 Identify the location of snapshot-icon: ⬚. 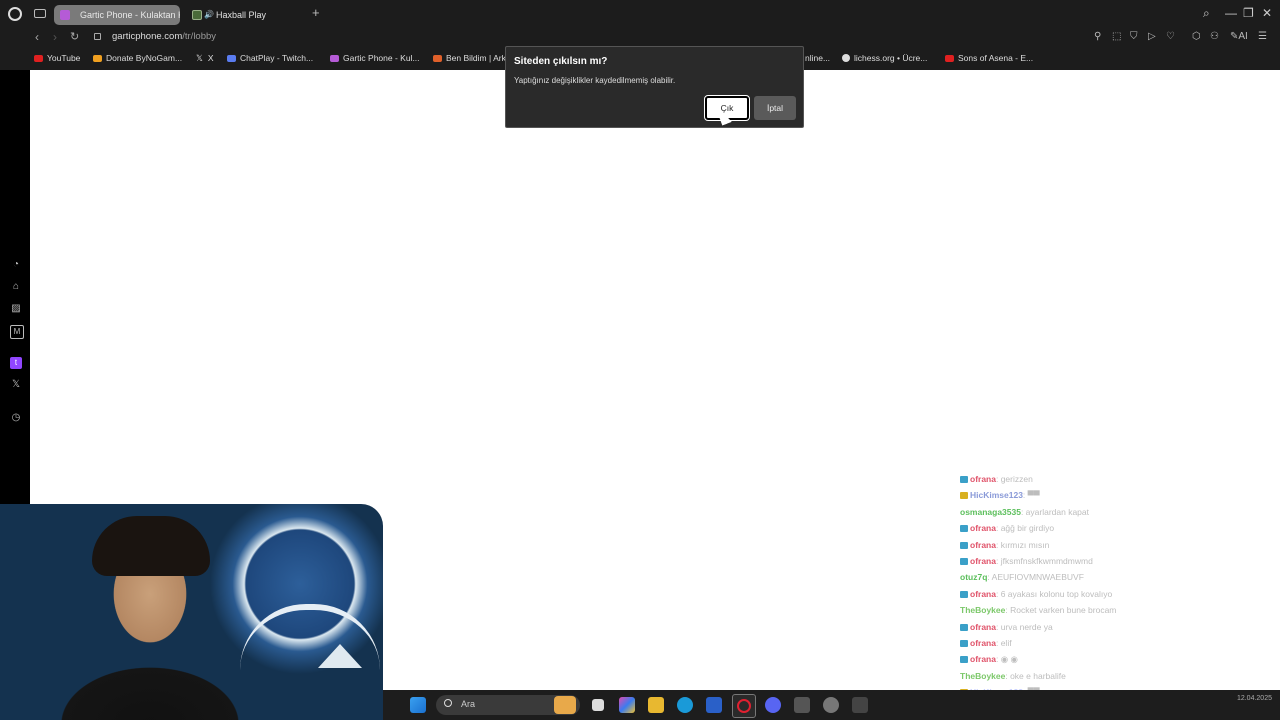
(1116, 36).